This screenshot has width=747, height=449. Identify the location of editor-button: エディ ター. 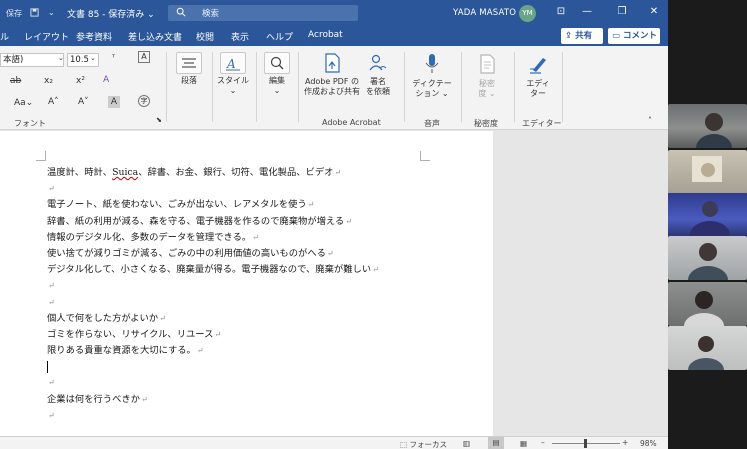
(538, 75).